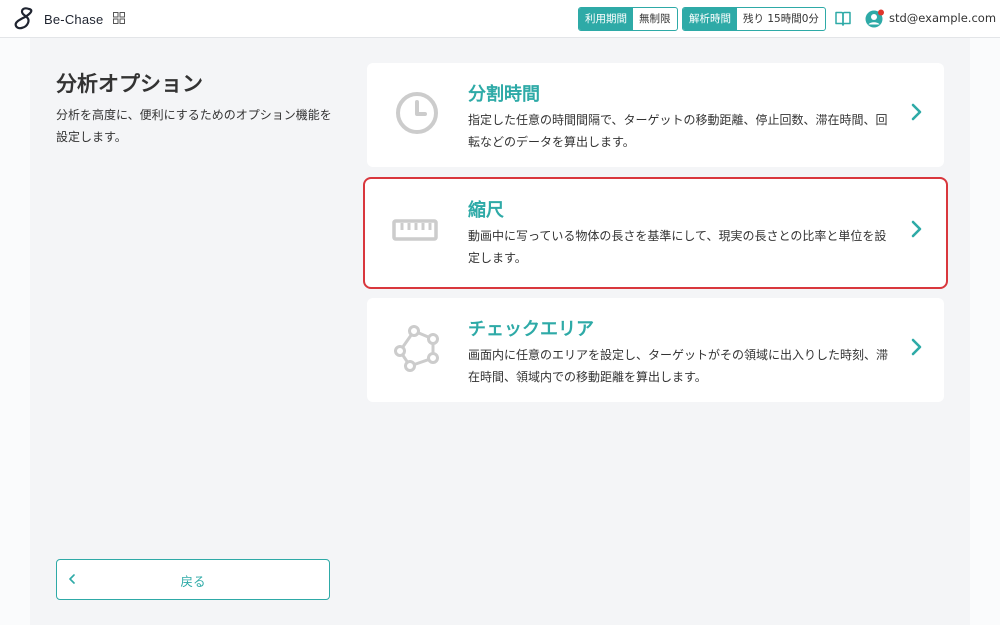 Image resolution: width=1000 pixels, height=625 pixels. I want to click on clock-icon, so click(417, 113).